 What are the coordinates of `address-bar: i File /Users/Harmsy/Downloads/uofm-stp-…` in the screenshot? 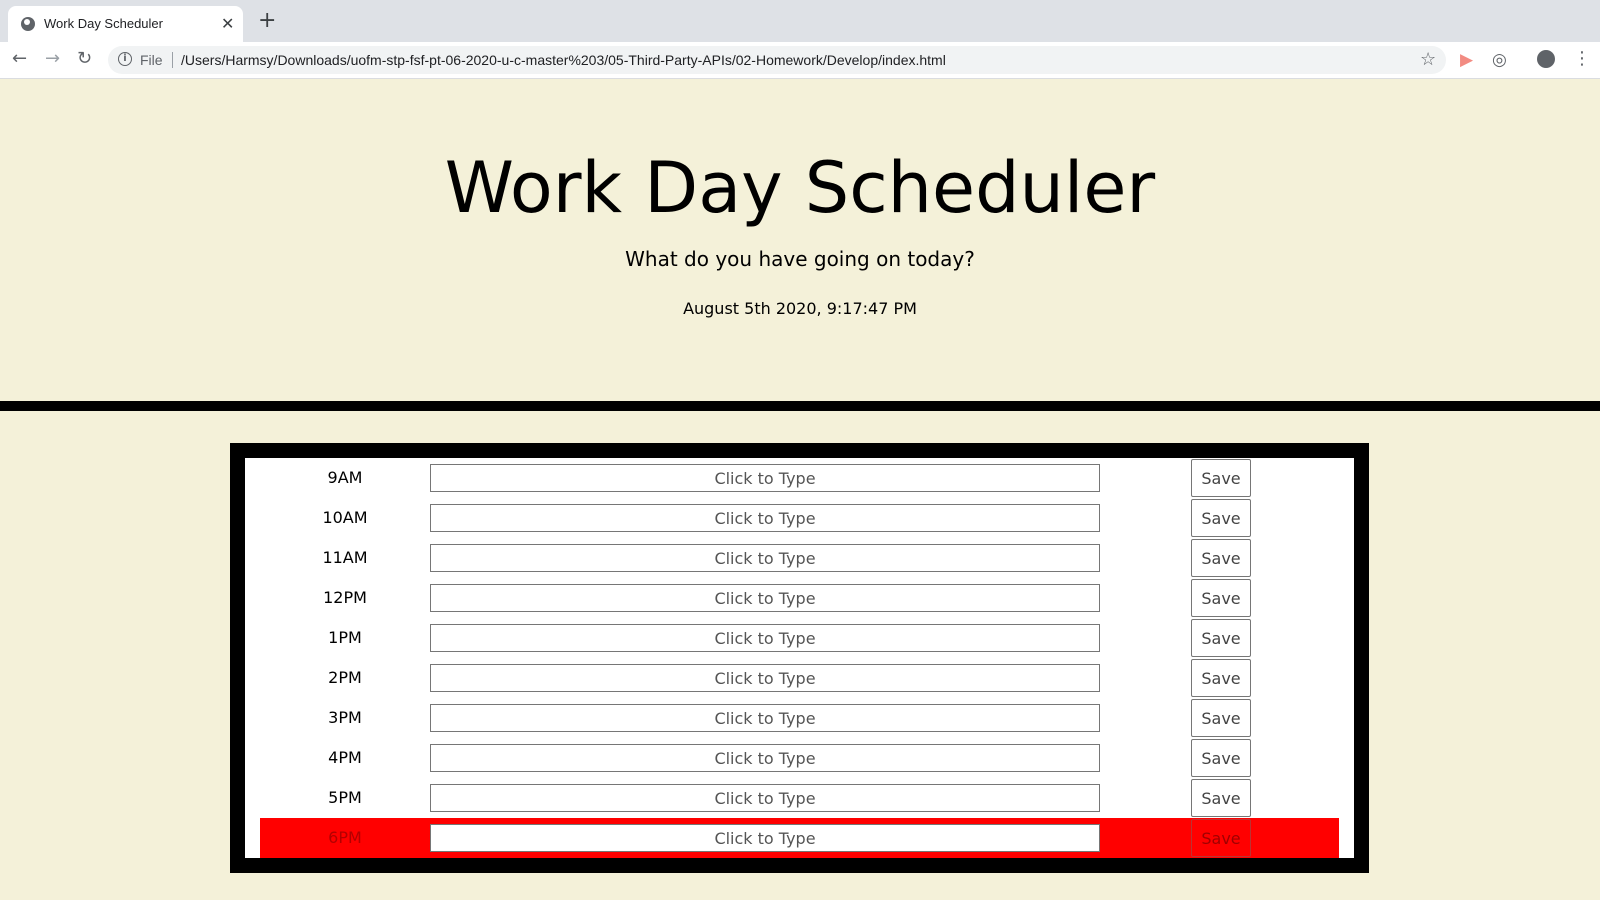 It's located at (777, 60).